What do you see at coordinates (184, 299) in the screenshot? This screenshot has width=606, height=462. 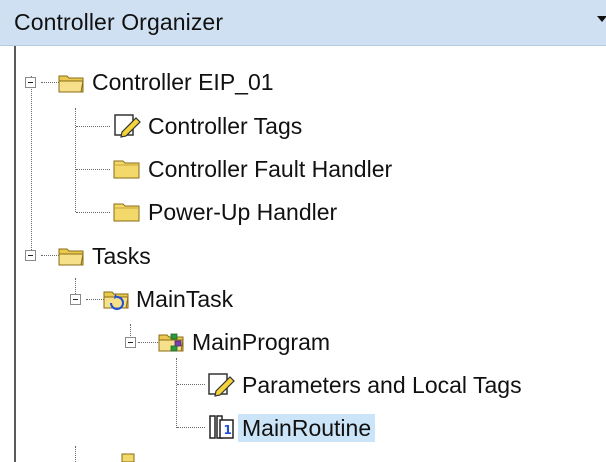 I see `tree-item-maintask: MainTask` at bounding box center [184, 299].